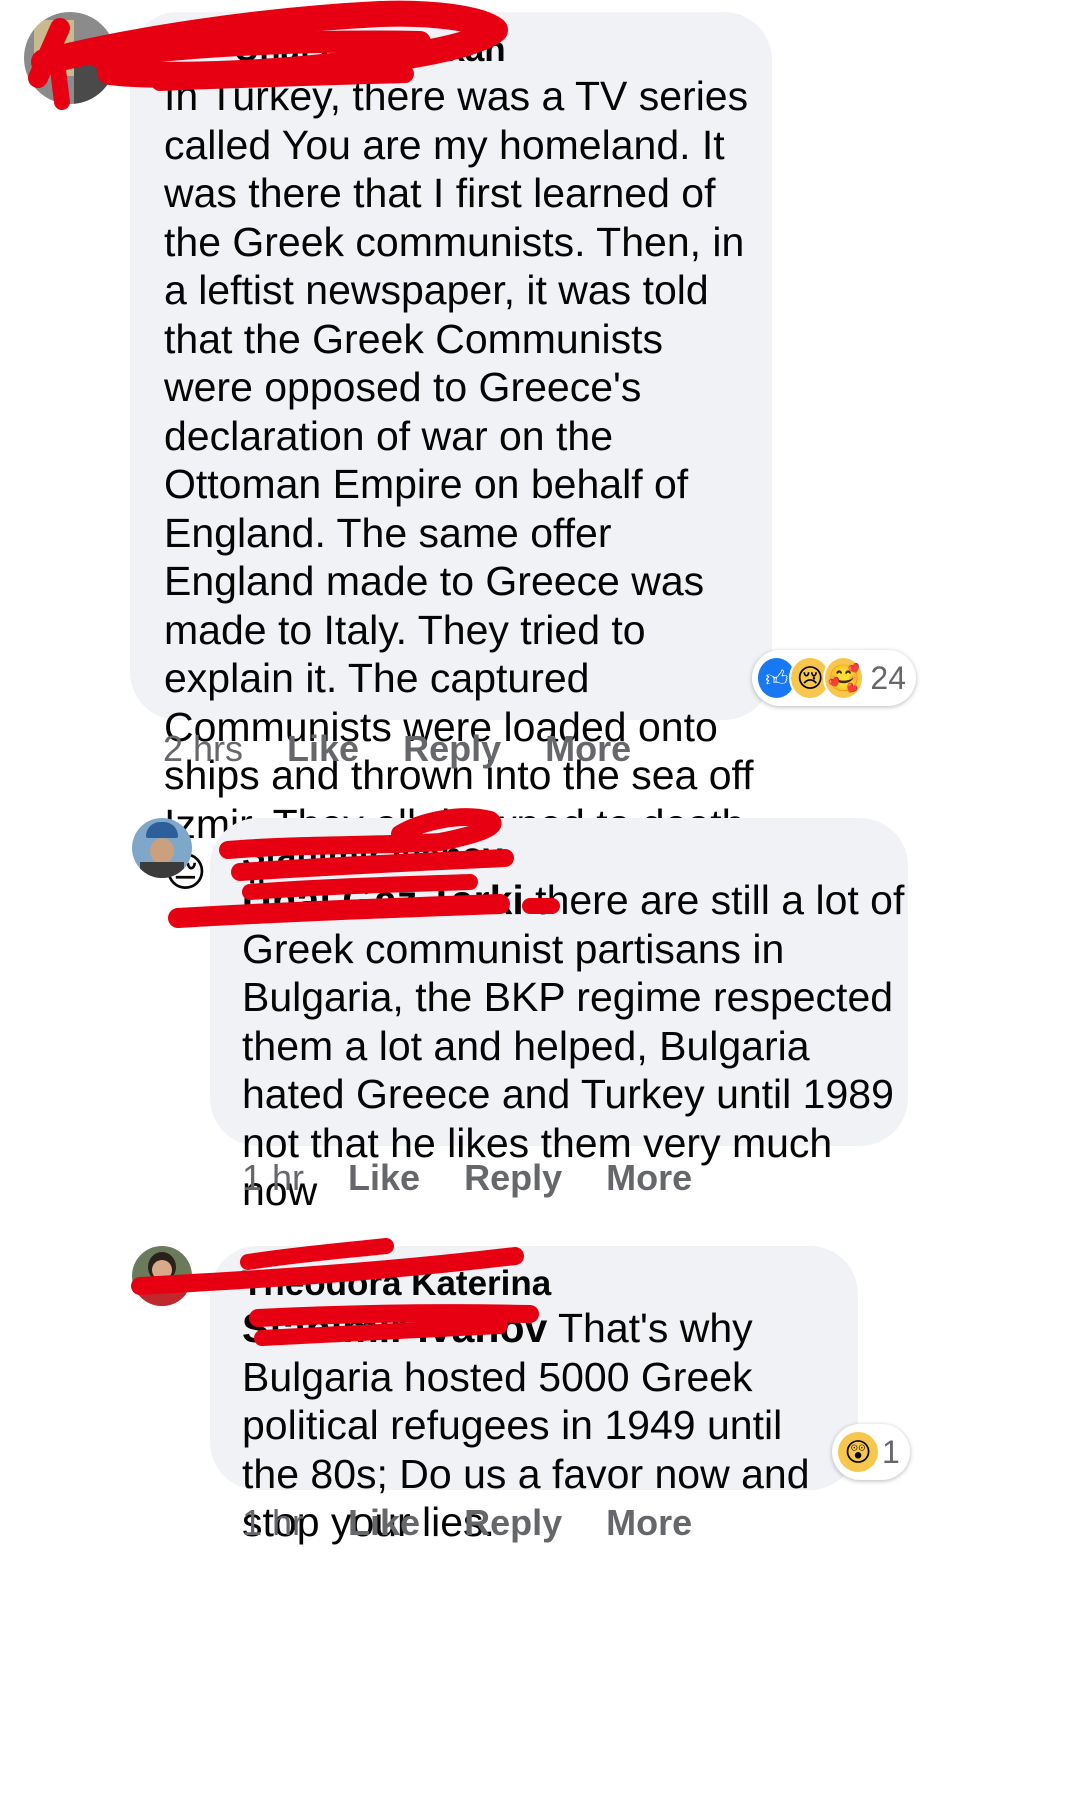  Describe the element at coordinates (396, 1284) in the screenshot. I see `comment-author: Theodora Katerina` at that location.